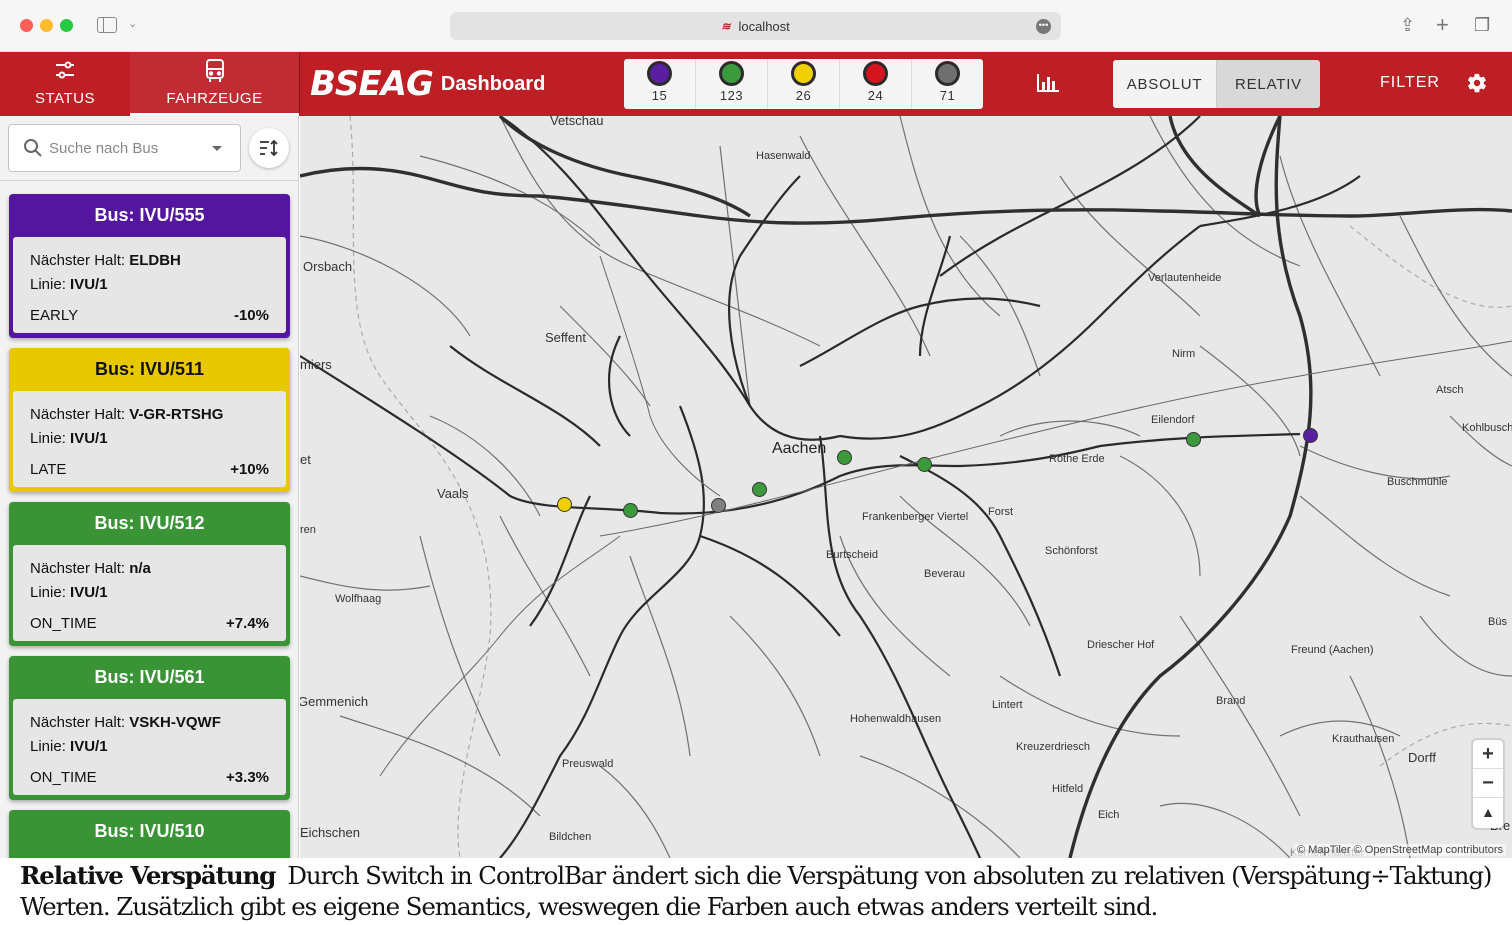  I want to click on next-stop-value: ELDBH, so click(155, 260).